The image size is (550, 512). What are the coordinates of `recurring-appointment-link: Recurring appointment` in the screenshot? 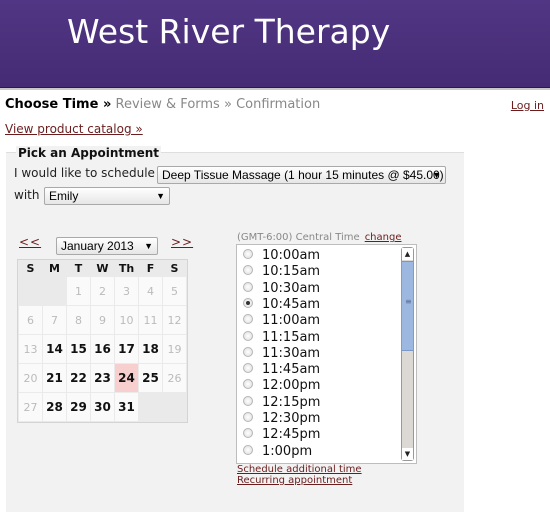 It's located at (294, 480).